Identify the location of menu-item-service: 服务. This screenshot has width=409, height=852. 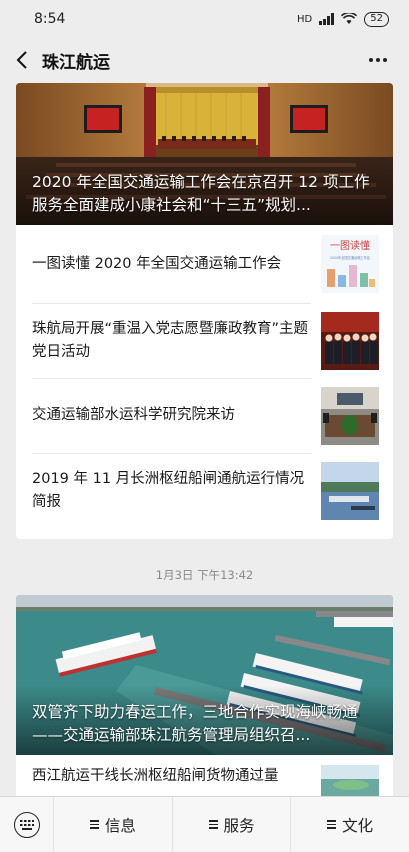
(231, 824).